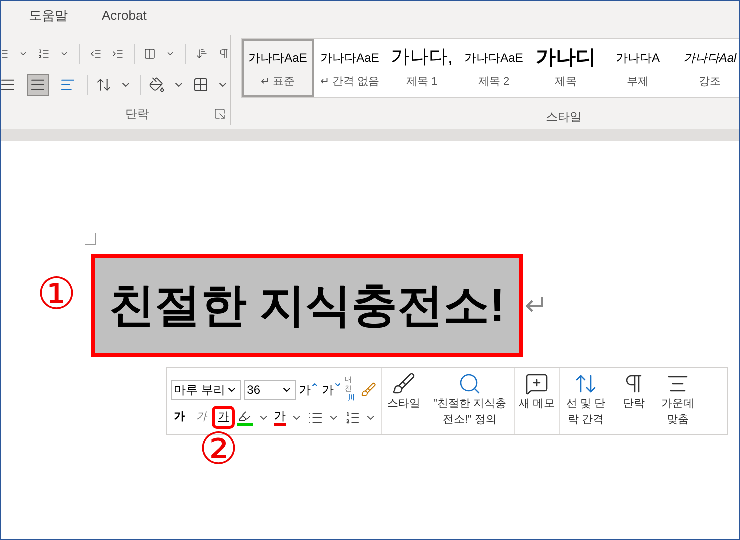 This screenshot has width=740, height=540. Describe the element at coordinates (56, 295) in the screenshot. I see `callout-number: ①` at that location.